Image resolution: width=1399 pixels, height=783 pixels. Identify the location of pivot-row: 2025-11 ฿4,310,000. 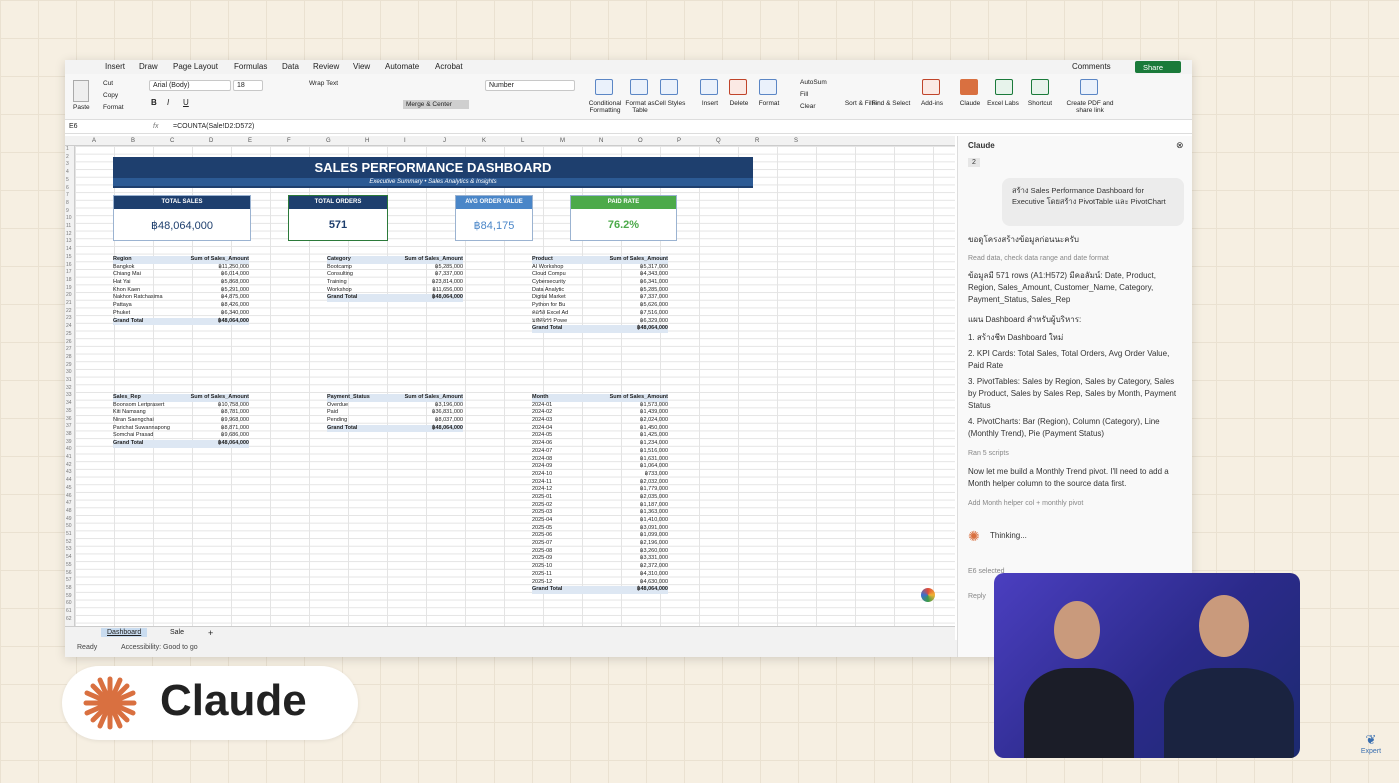
(600, 575).